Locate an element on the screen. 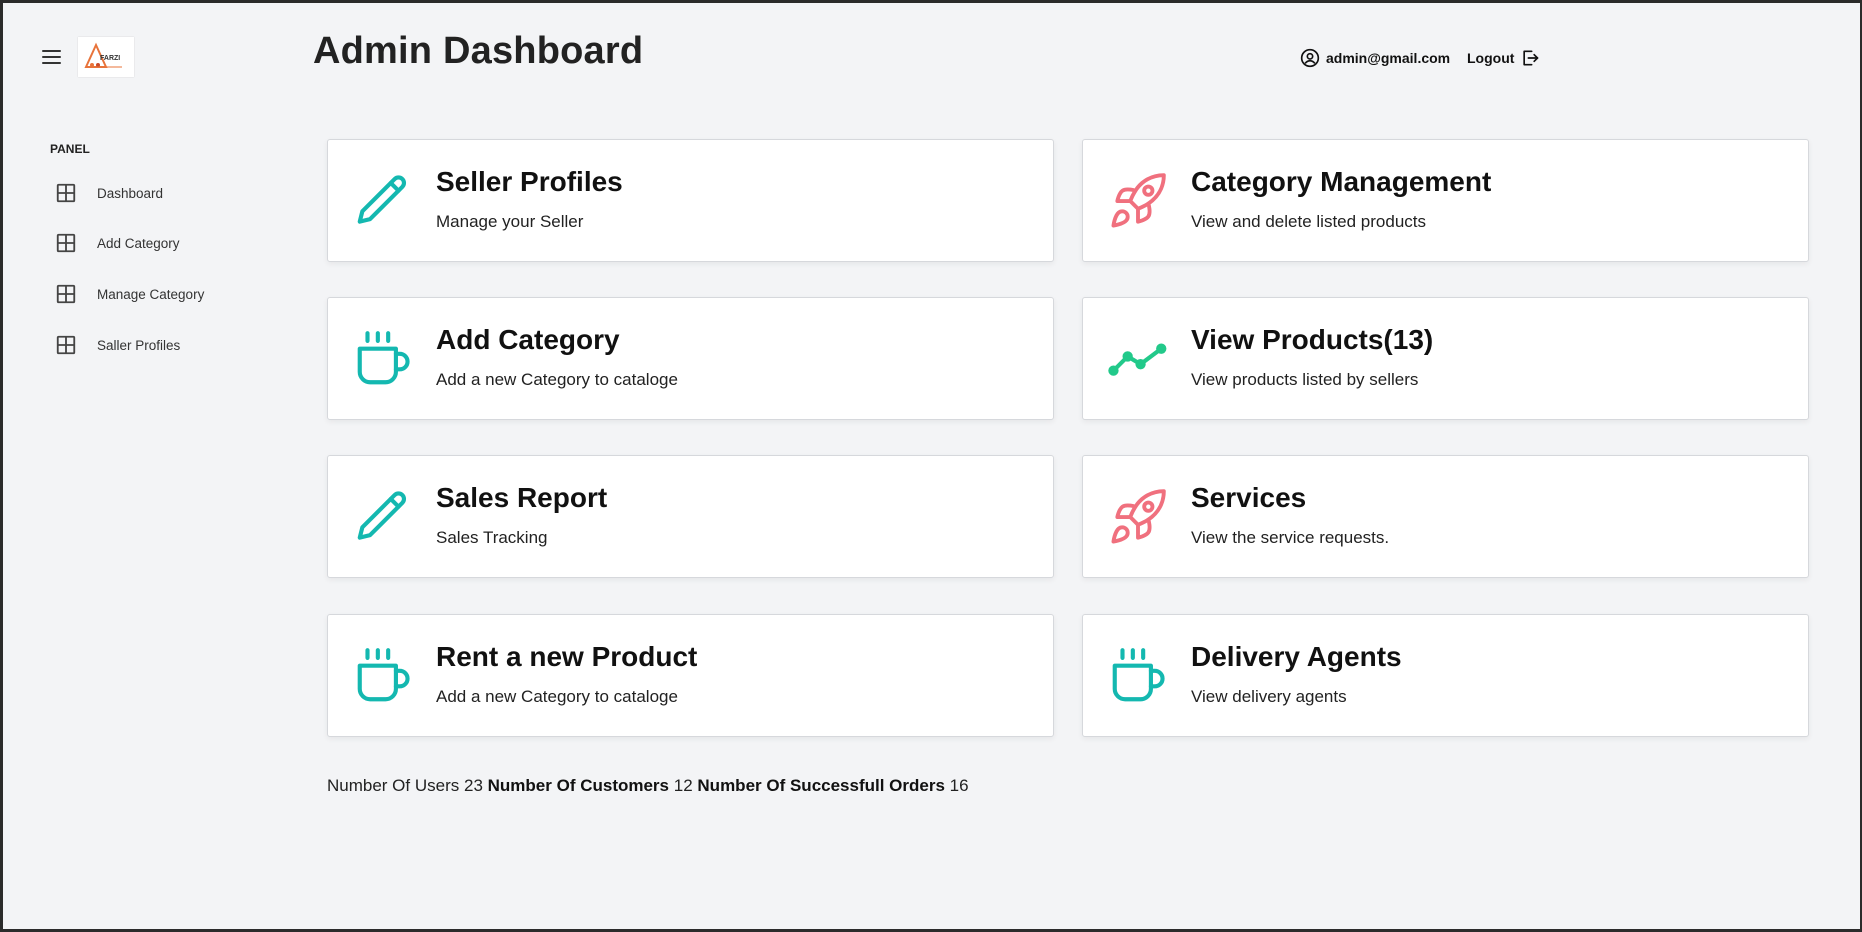  customers-value: 12 is located at coordinates (683, 785).